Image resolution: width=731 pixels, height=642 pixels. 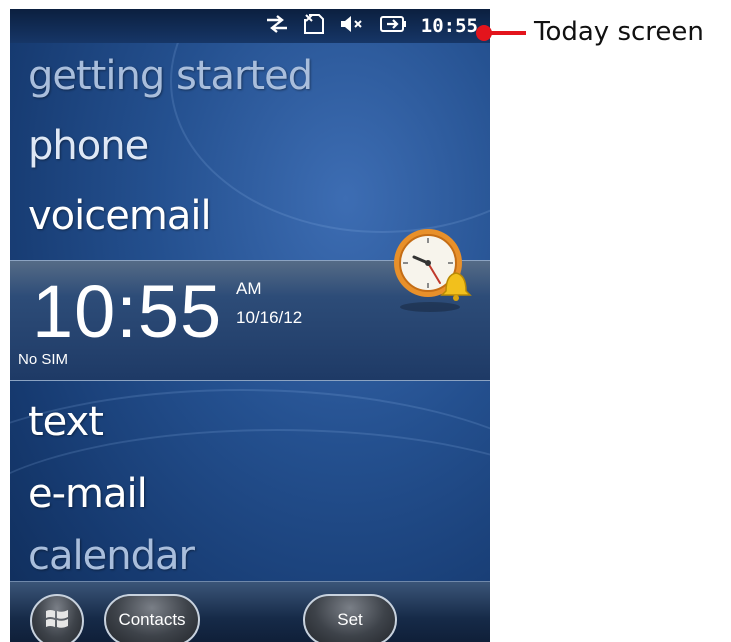 I want to click on annotation-leader-line, so click(x=508, y=33).